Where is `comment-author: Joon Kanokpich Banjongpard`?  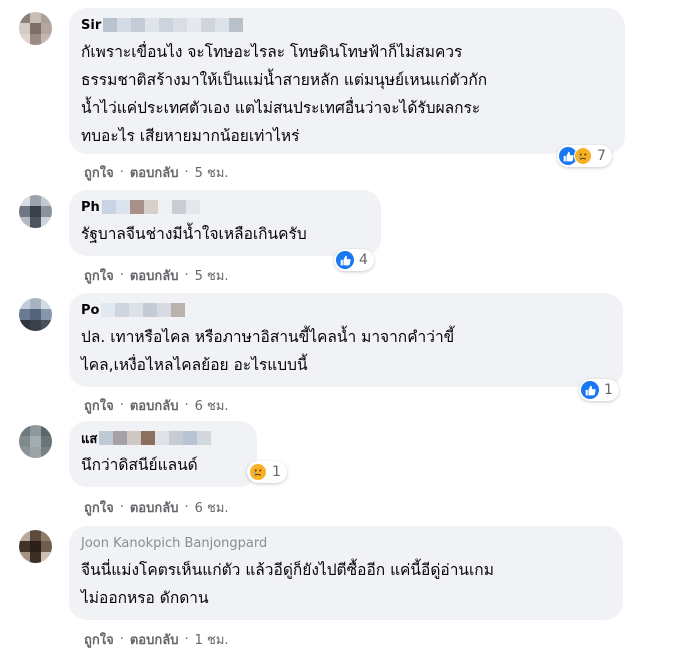
comment-author: Joon Kanokpich Banjongpard is located at coordinates (346, 543).